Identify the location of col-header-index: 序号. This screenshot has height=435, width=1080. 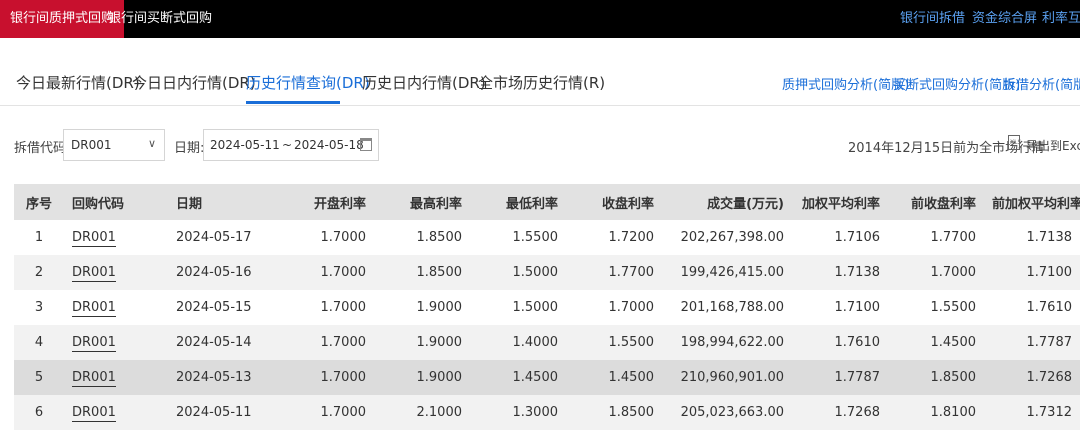
(38, 204).